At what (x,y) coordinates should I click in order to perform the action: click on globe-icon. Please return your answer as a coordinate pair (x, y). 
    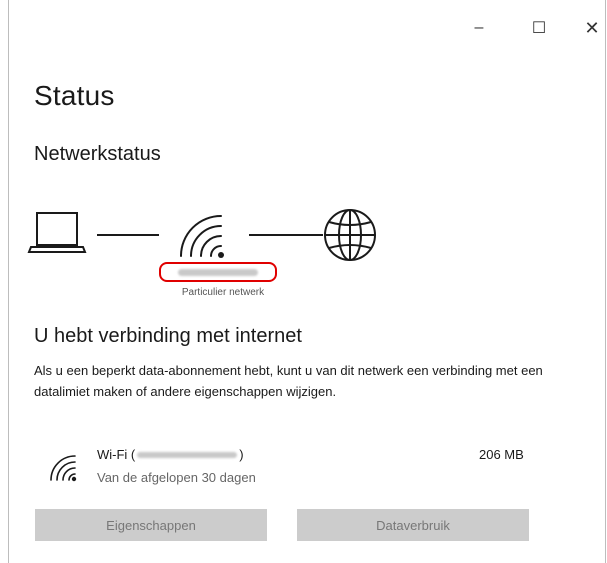
    Looking at the image, I should click on (350, 235).